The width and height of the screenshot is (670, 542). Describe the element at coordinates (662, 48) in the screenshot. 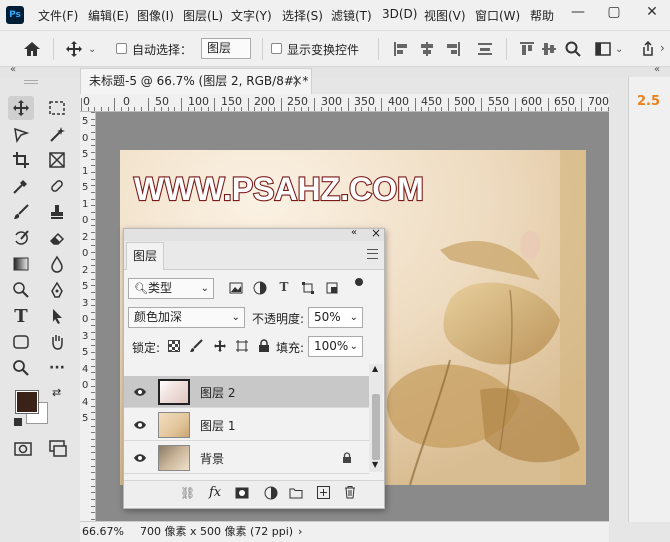

I see `more-icon: ›` at that location.